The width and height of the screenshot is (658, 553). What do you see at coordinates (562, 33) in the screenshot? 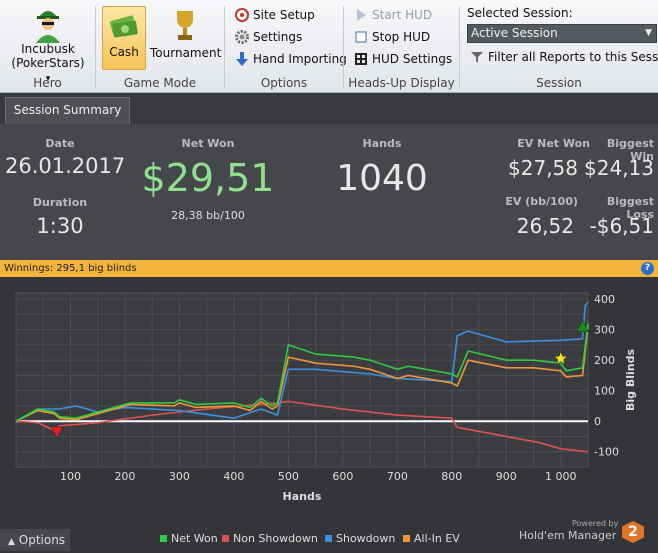
I see `session-select: Active Session ▼` at bounding box center [562, 33].